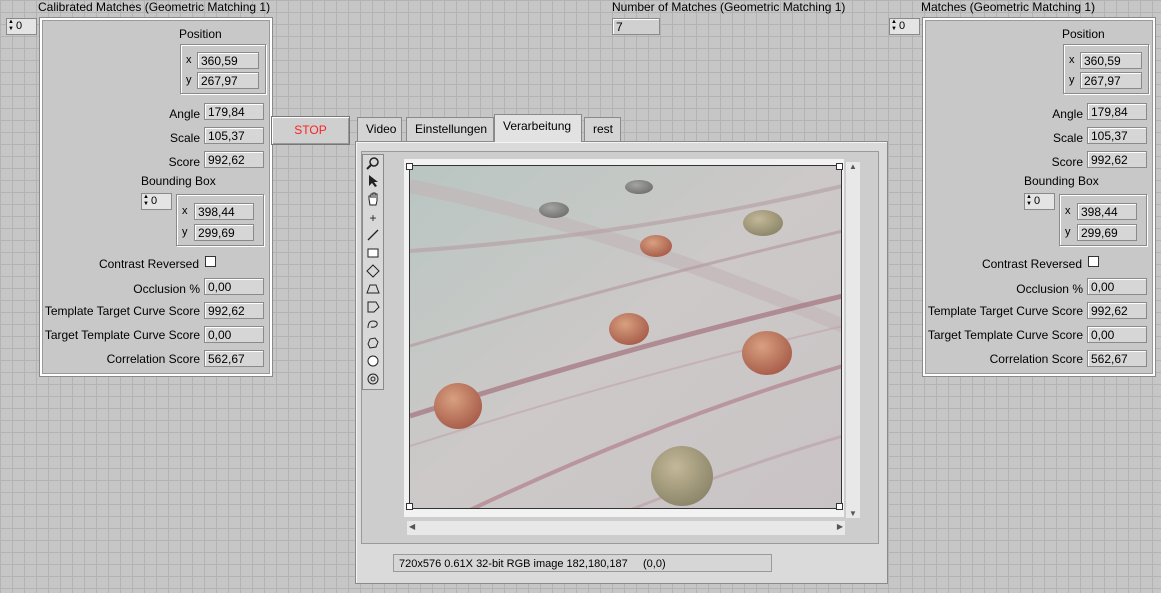 This screenshot has height=593, width=1161. What do you see at coordinates (1111, 60) in the screenshot?
I see `right-x-value: 360,59` at bounding box center [1111, 60].